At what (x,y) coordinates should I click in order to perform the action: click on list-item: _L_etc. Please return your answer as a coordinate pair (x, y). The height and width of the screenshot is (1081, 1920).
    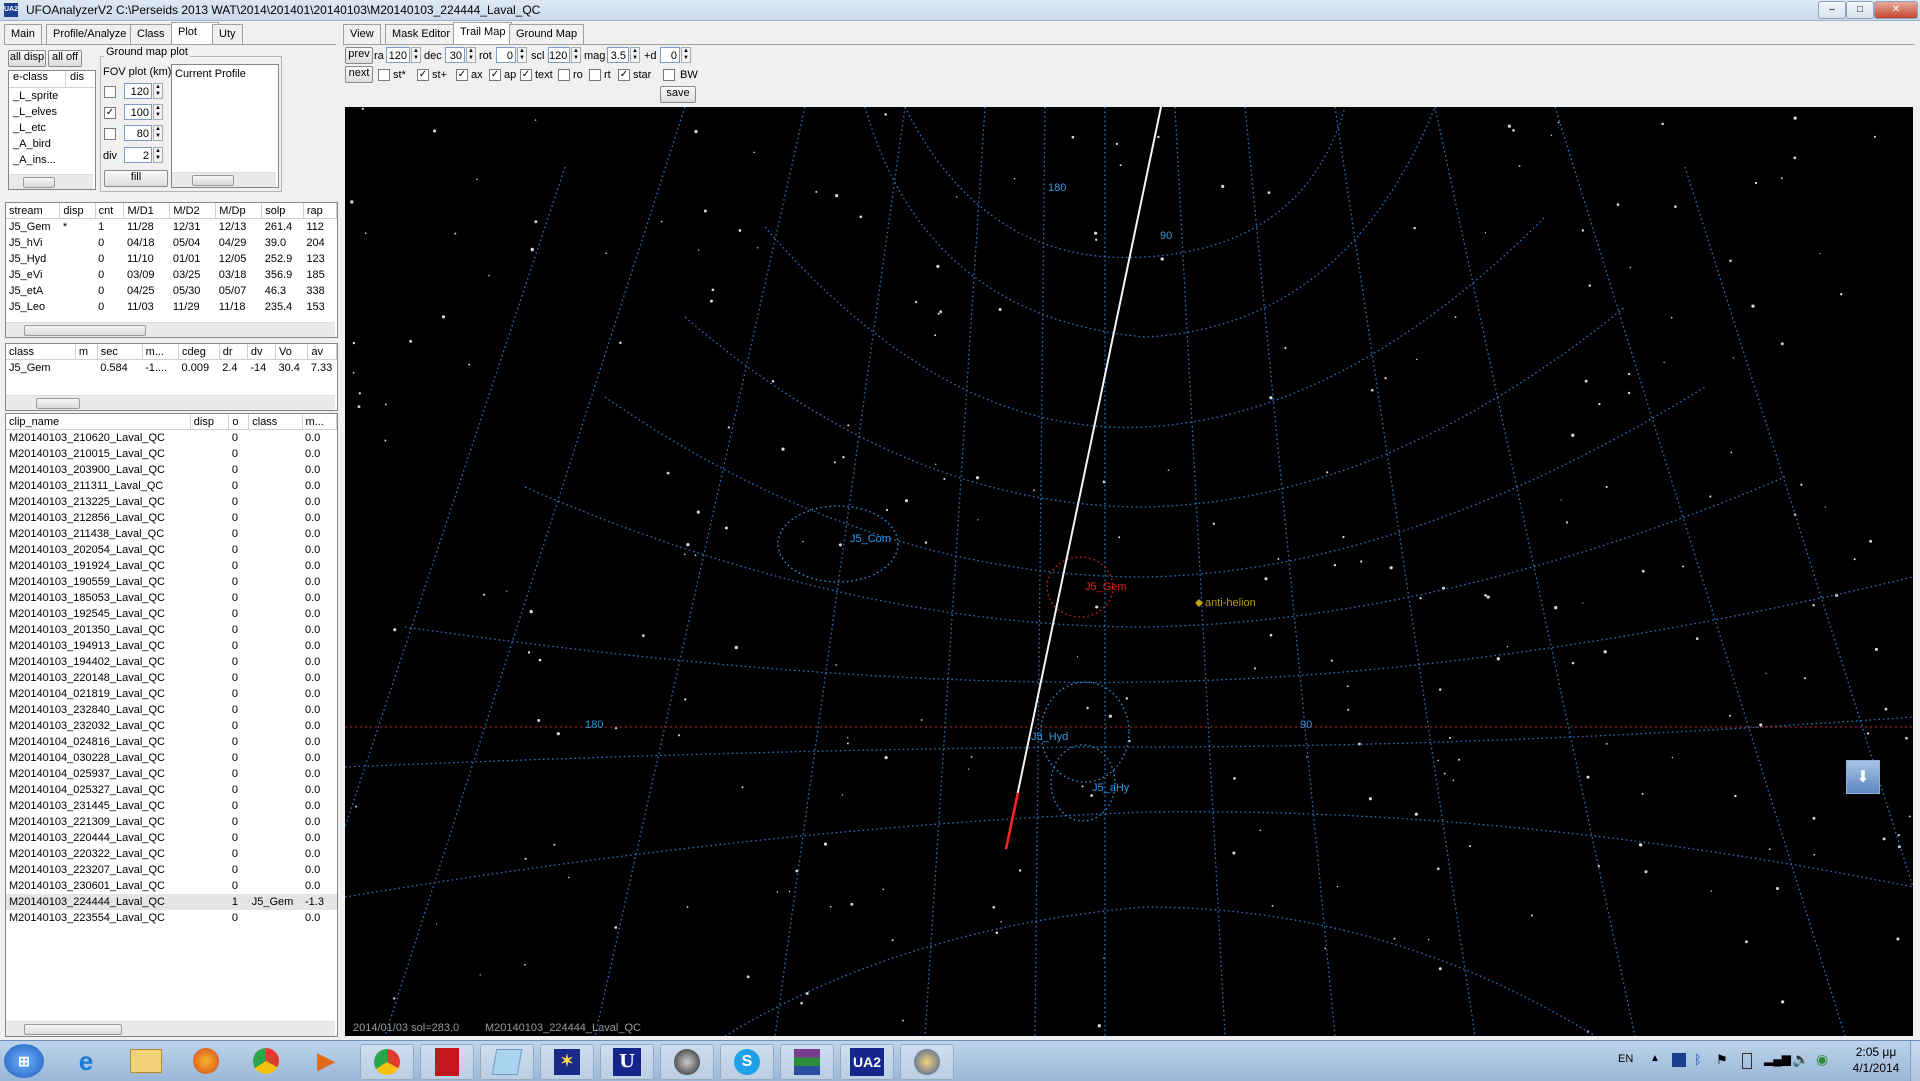
    Looking at the image, I should click on (54, 128).